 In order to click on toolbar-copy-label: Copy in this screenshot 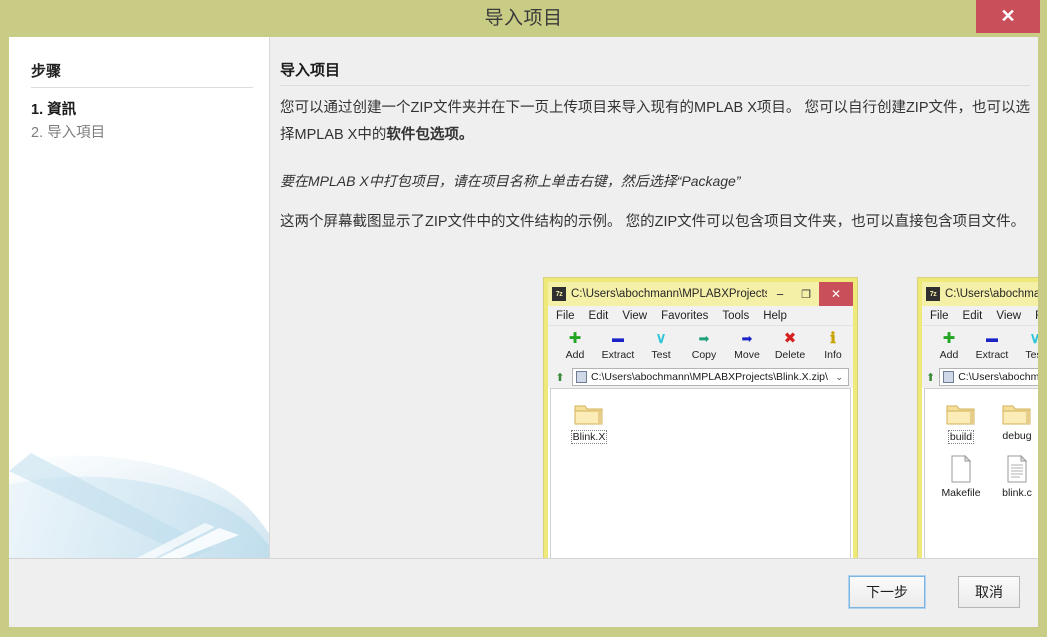, I will do `click(704, 355)`.